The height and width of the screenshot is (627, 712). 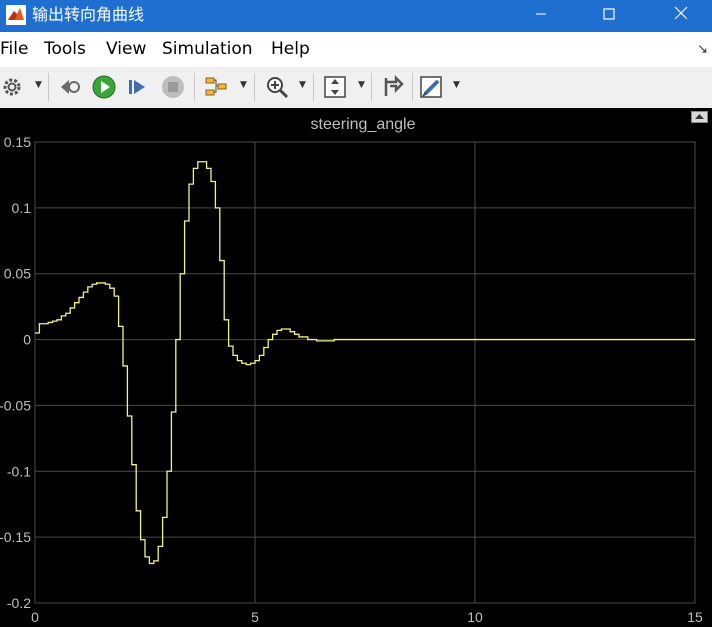 What do you see at coordinates (22, 208) in the screenshot?
I see `y-tick-label: 0.1` at bounding box center [22, 208].